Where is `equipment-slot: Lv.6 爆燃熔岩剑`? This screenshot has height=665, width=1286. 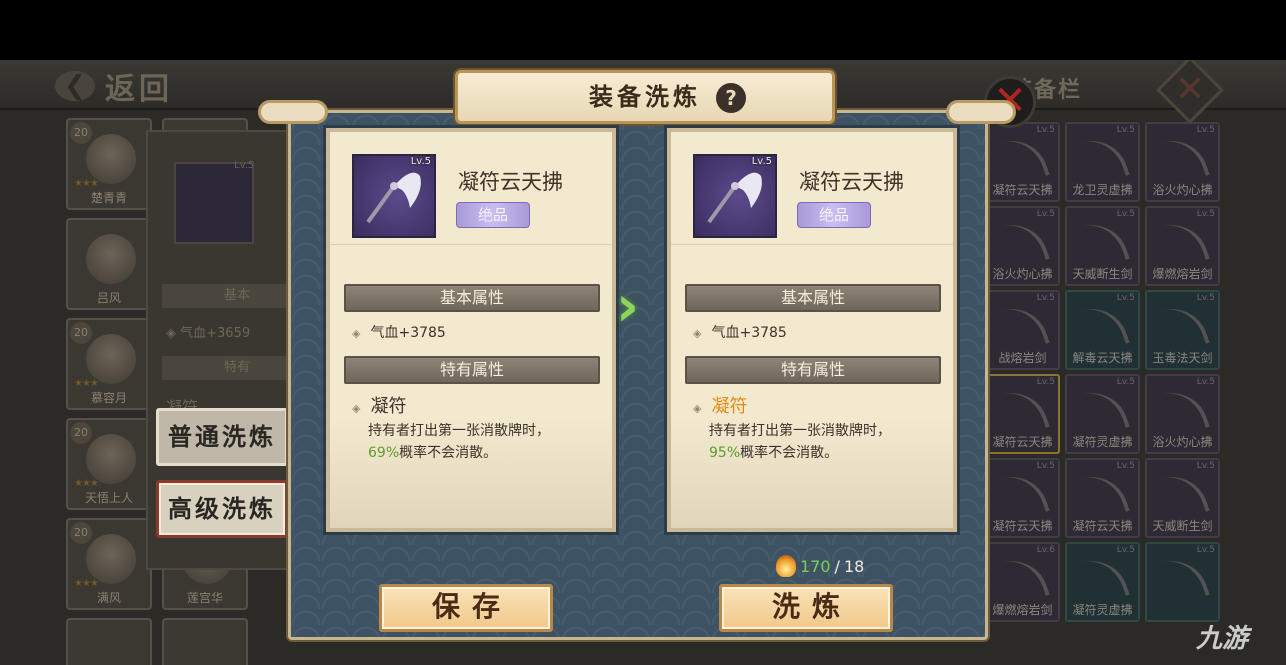 equipment-slot: Lv.6 爆燃熔岩剑 is located at coordinates (1022, 582).